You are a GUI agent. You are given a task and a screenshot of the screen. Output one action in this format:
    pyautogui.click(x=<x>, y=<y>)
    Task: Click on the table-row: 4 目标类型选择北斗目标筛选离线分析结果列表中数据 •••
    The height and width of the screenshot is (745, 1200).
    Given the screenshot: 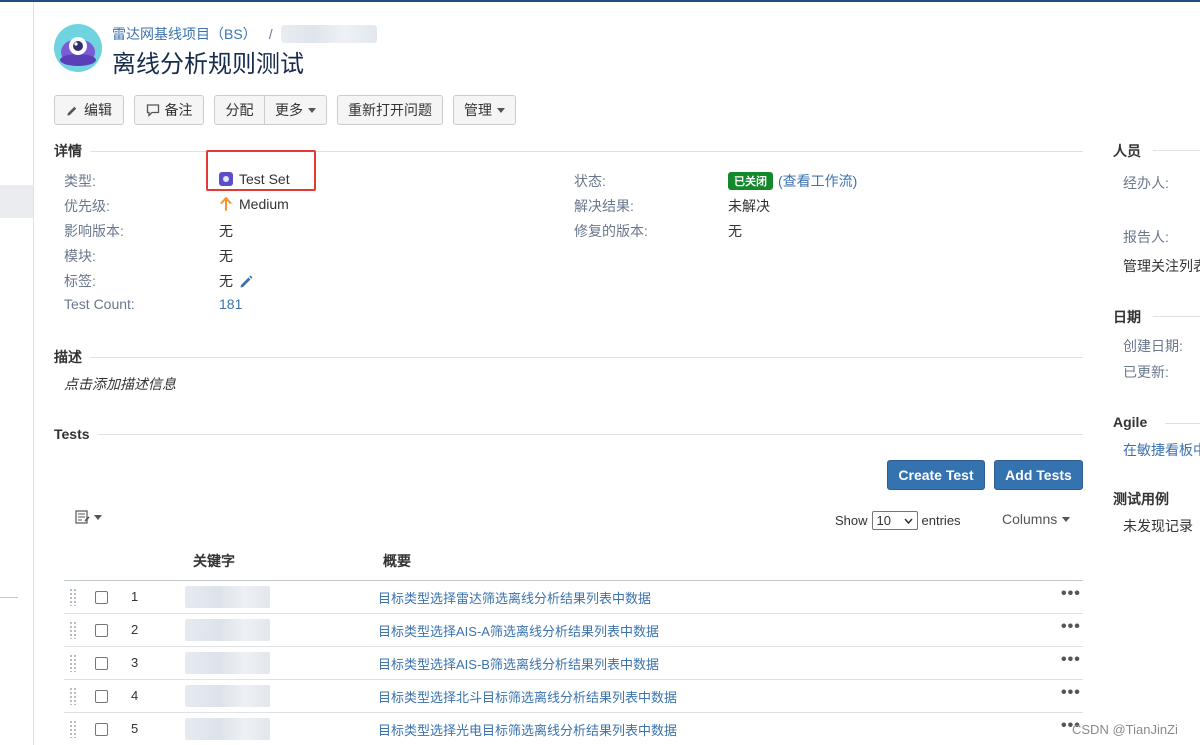 What is the action you would take?
    pyautogui.click(x=573, y=696)
    